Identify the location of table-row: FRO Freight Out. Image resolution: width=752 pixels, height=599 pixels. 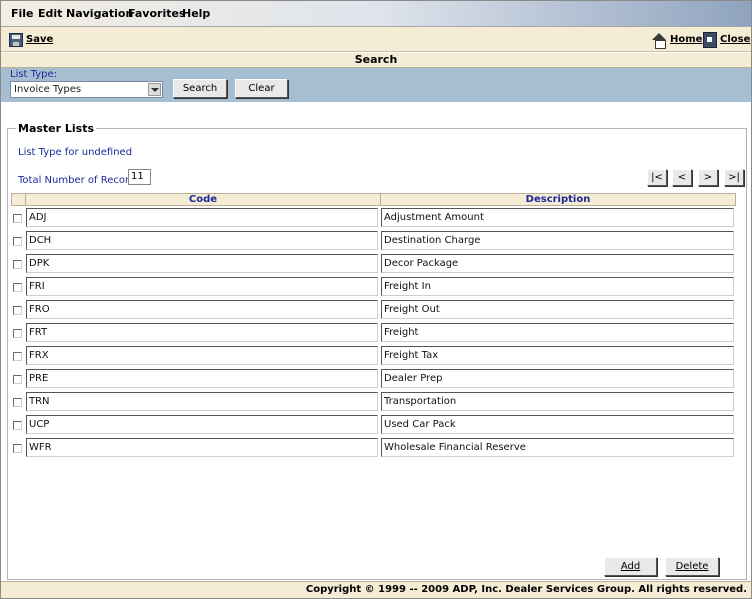
(376, 310).